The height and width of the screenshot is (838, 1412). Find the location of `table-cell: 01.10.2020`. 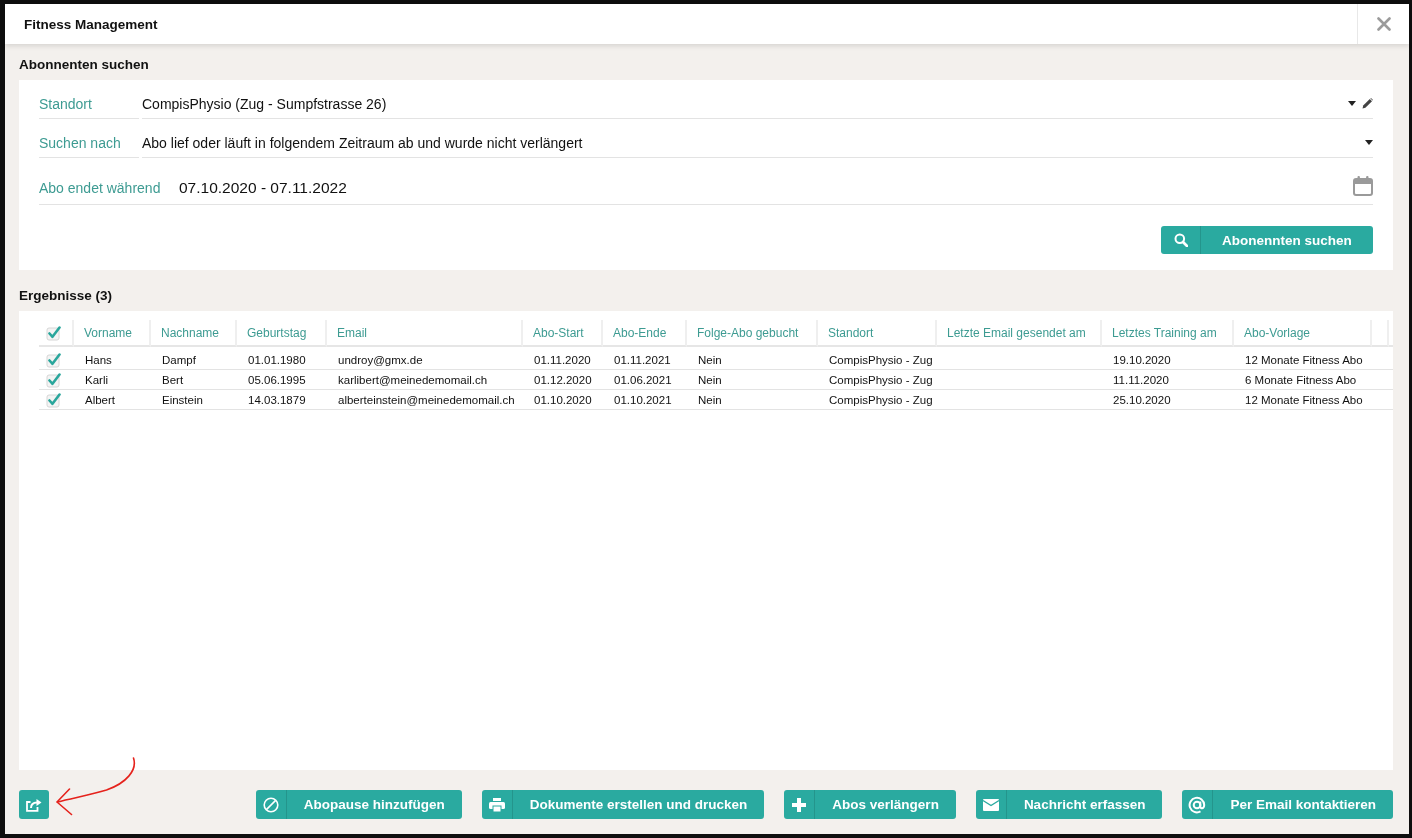

table-cell: 01.10.2020 is located at coordinates (563, 400).